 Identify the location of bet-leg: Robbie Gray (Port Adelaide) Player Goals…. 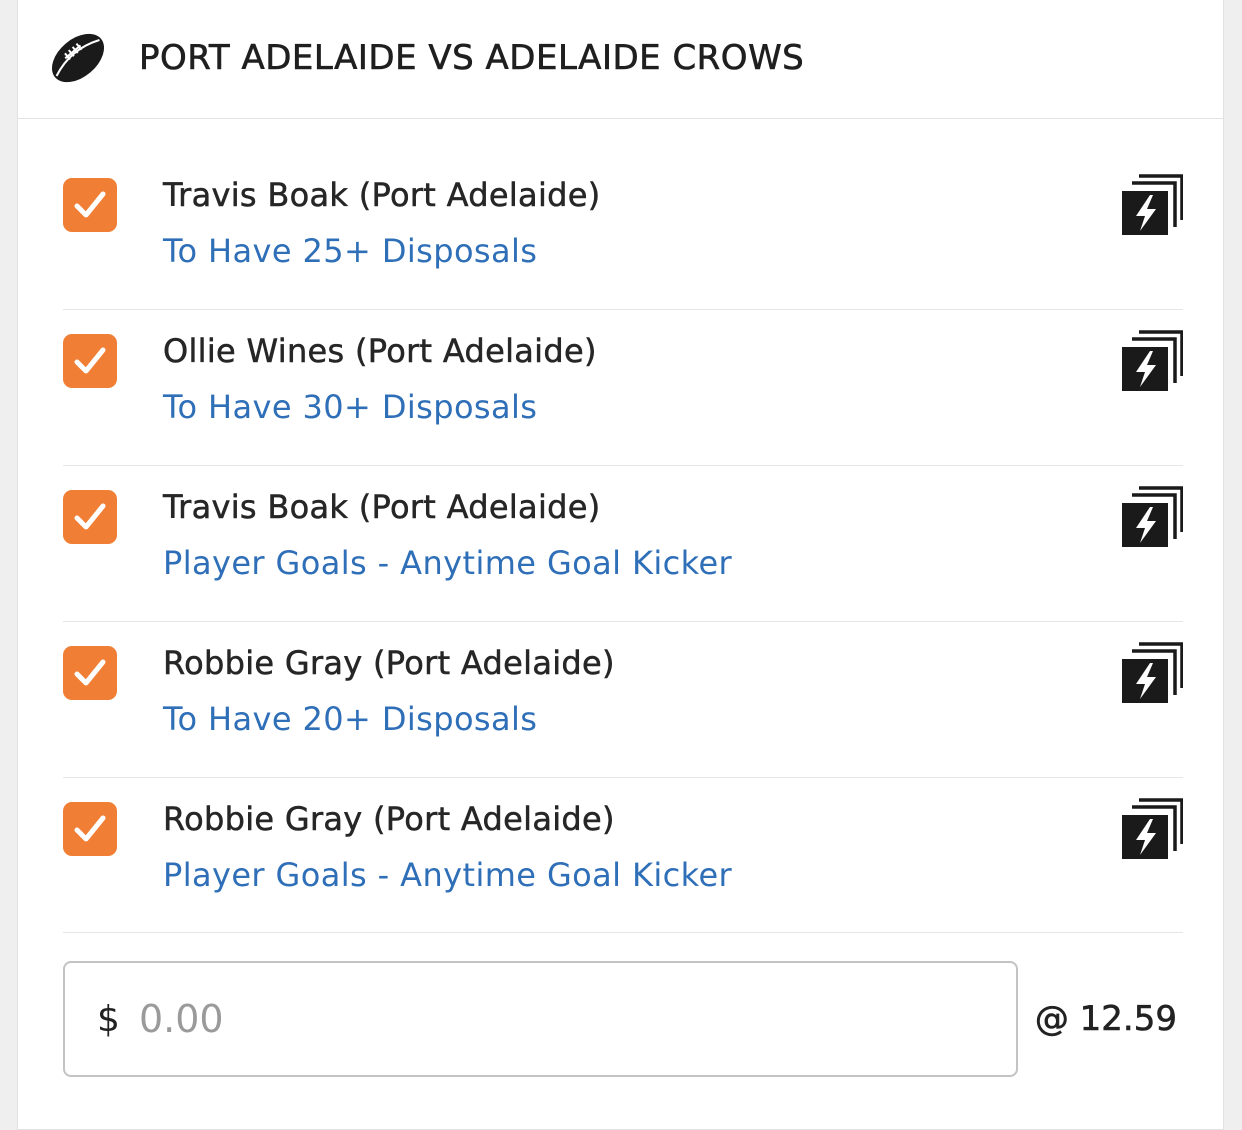
(623, 855).